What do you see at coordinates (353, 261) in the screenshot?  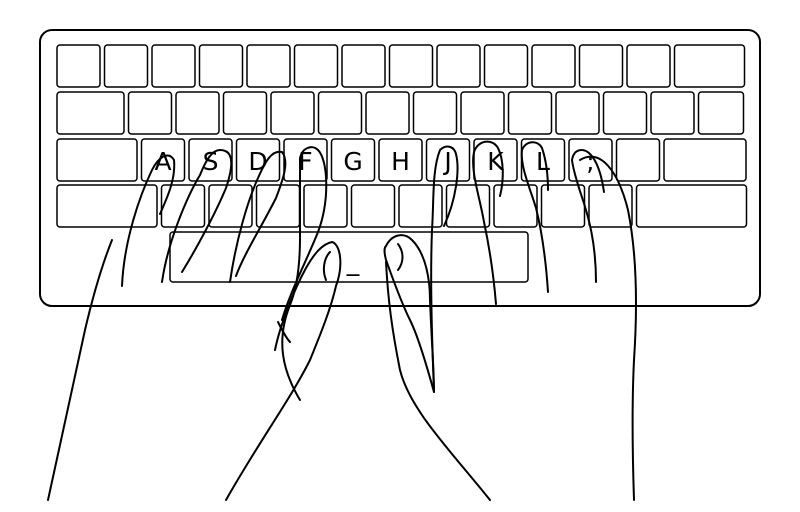 I see `spacebar-label: _` at bounding box center [353, 261].